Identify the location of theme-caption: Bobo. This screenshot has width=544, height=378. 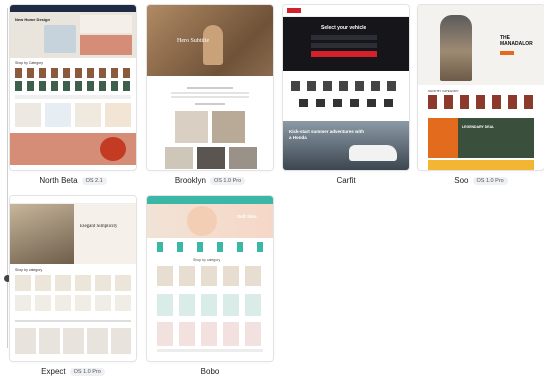
(210, 371).